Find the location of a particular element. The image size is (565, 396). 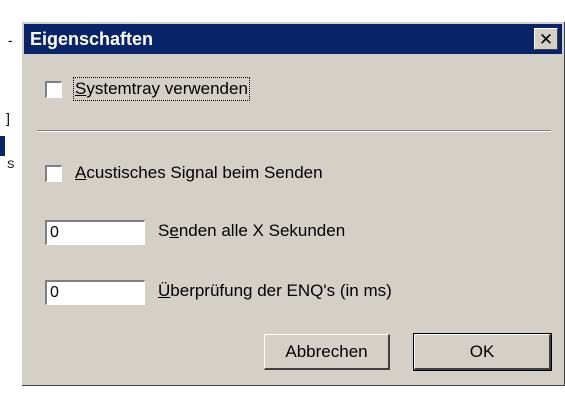

cancel-button: Abbrechen is located at coordinates (327, 352).